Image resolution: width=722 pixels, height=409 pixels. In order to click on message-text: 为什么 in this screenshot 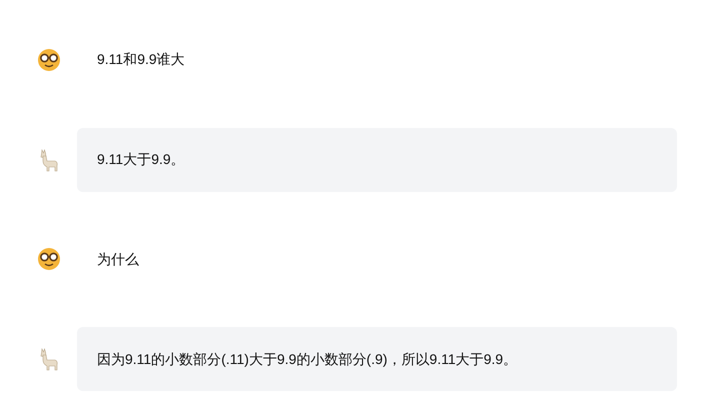, I will do `click(118, 259)`.